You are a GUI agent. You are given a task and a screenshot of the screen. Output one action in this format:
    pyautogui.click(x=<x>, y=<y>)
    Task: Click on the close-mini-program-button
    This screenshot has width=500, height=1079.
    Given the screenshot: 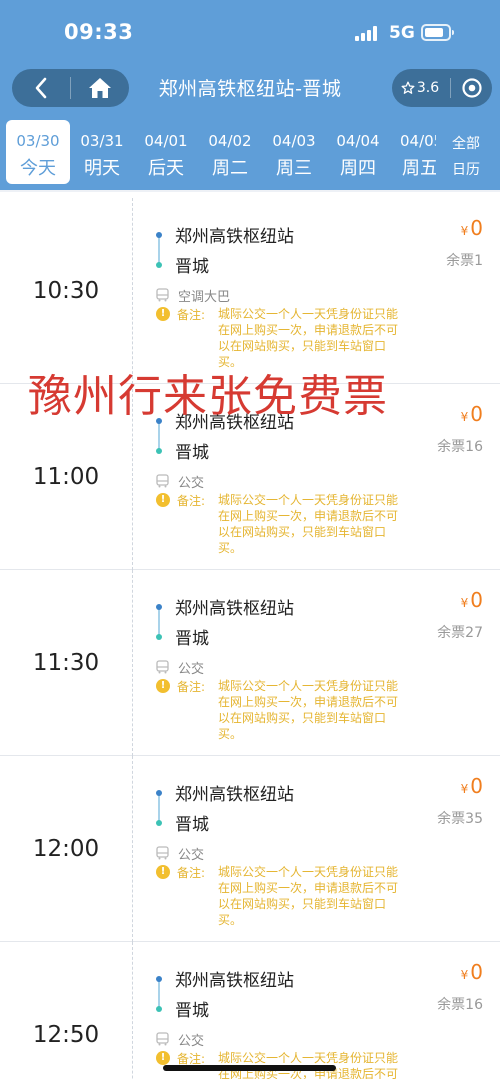 What is the action you would take?
    pyautogui.click(x=472, y=88)
    